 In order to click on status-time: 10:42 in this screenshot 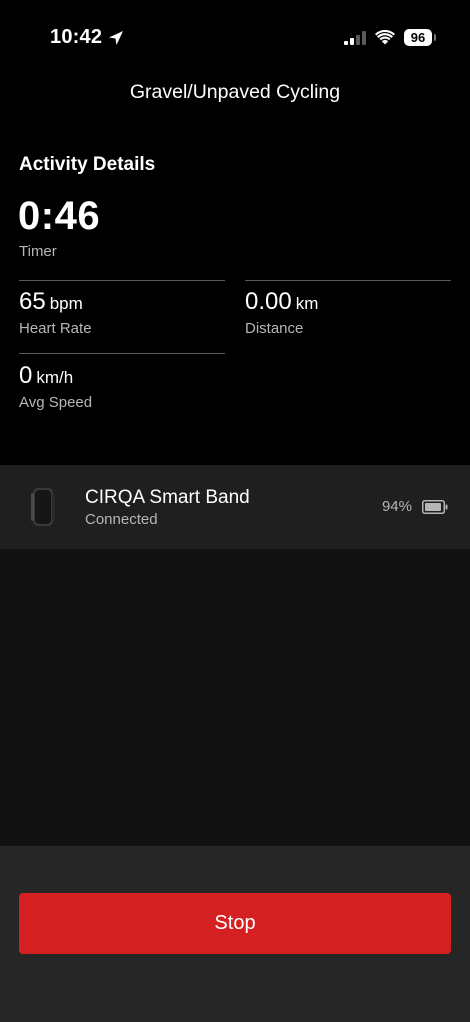, I will do `click(87, 37)`.